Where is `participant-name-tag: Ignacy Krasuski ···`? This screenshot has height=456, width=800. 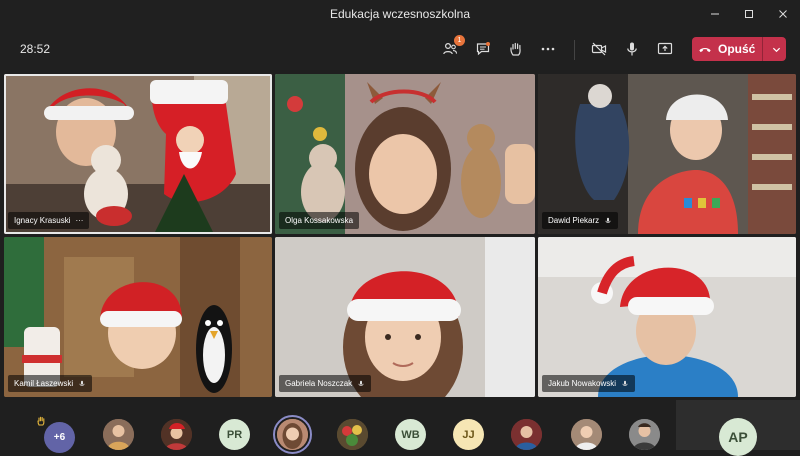
participant-name-tag: Ignacy Krasuski ··· is located at coordinates (49, 220).